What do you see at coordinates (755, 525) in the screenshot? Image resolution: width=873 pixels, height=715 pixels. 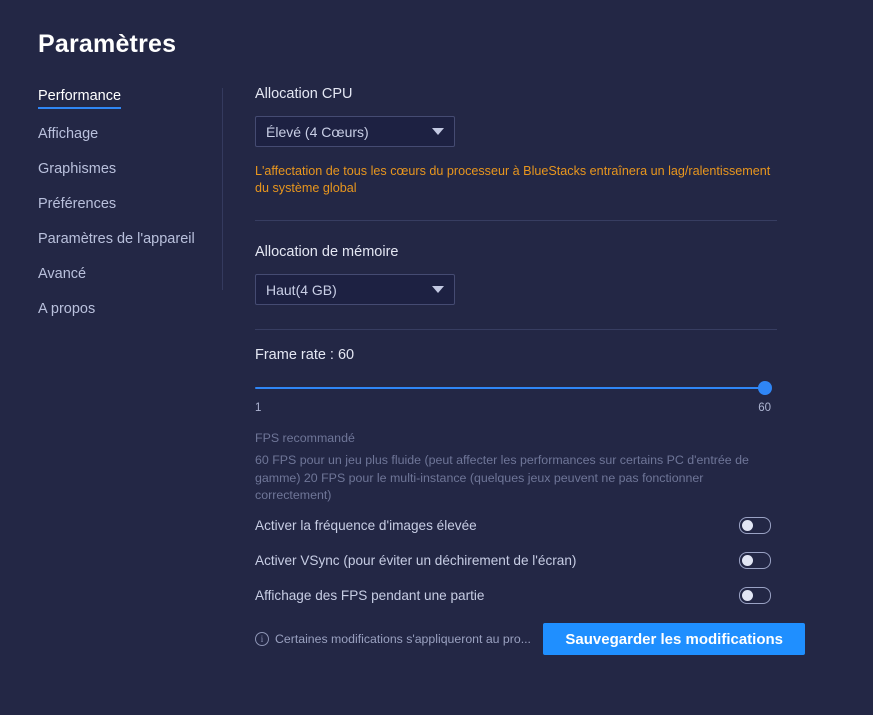 I see `toggle-high-frame-rate` at bounding box center [755, 525].